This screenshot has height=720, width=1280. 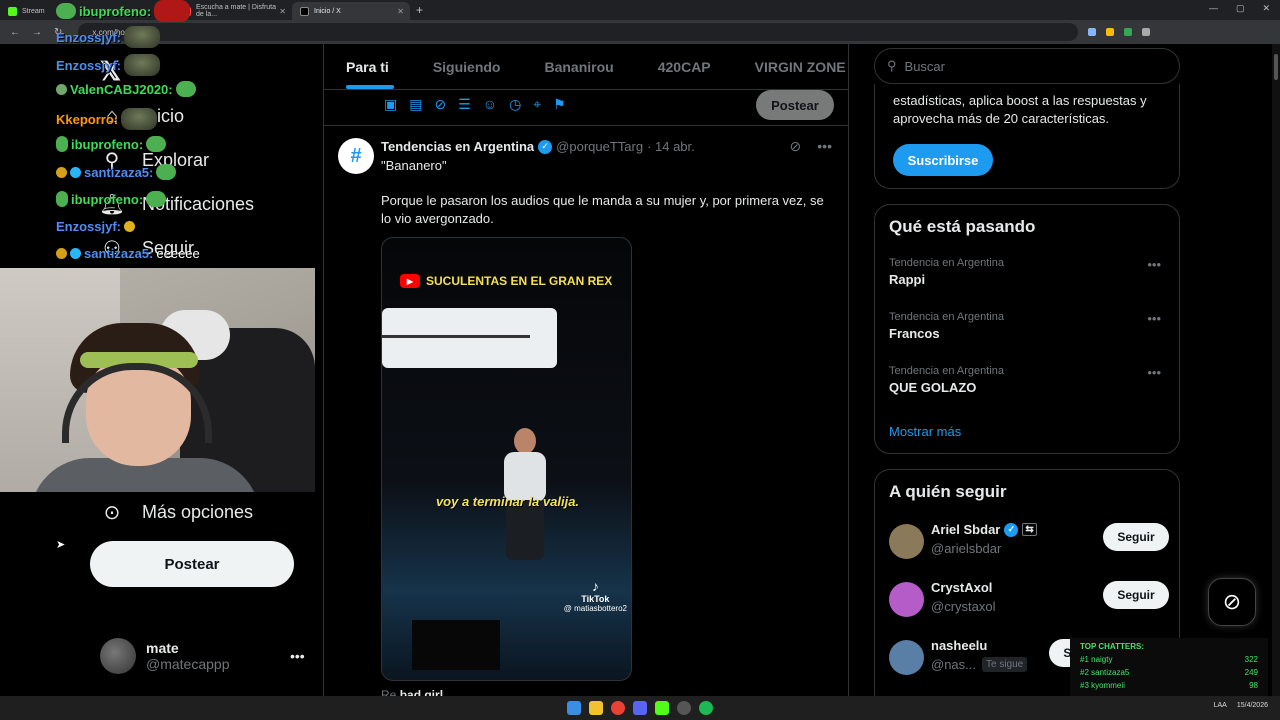 I want to click on tiktok-label: TikTok, so click(x=595, y=599).